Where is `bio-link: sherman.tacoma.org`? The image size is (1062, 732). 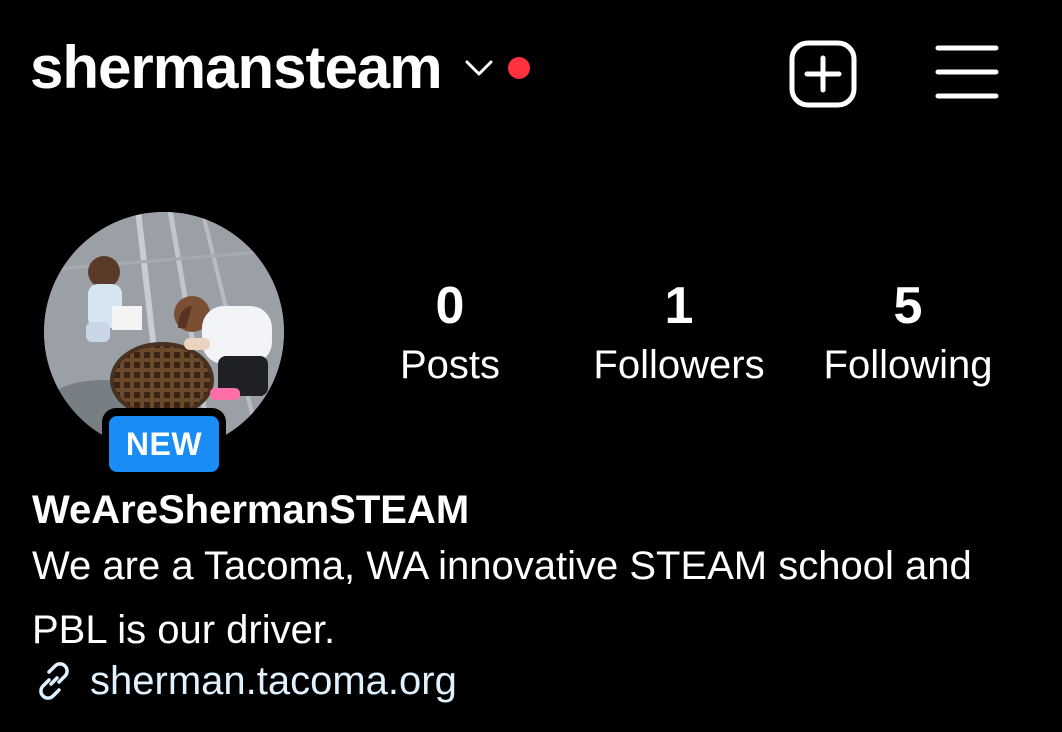
bio-link: sherman.tacoma.org is located at coordinates (244, 681).